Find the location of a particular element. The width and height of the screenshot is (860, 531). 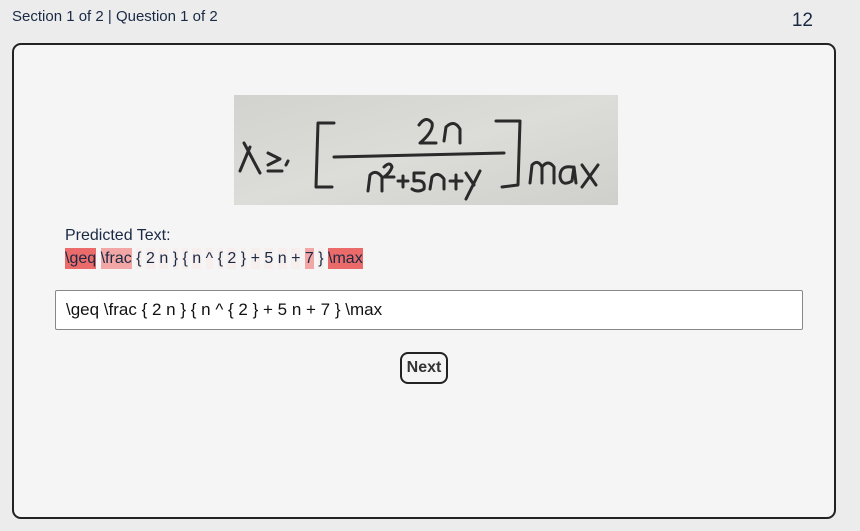

question-counter: 12 is located at coordinates (802, 20).